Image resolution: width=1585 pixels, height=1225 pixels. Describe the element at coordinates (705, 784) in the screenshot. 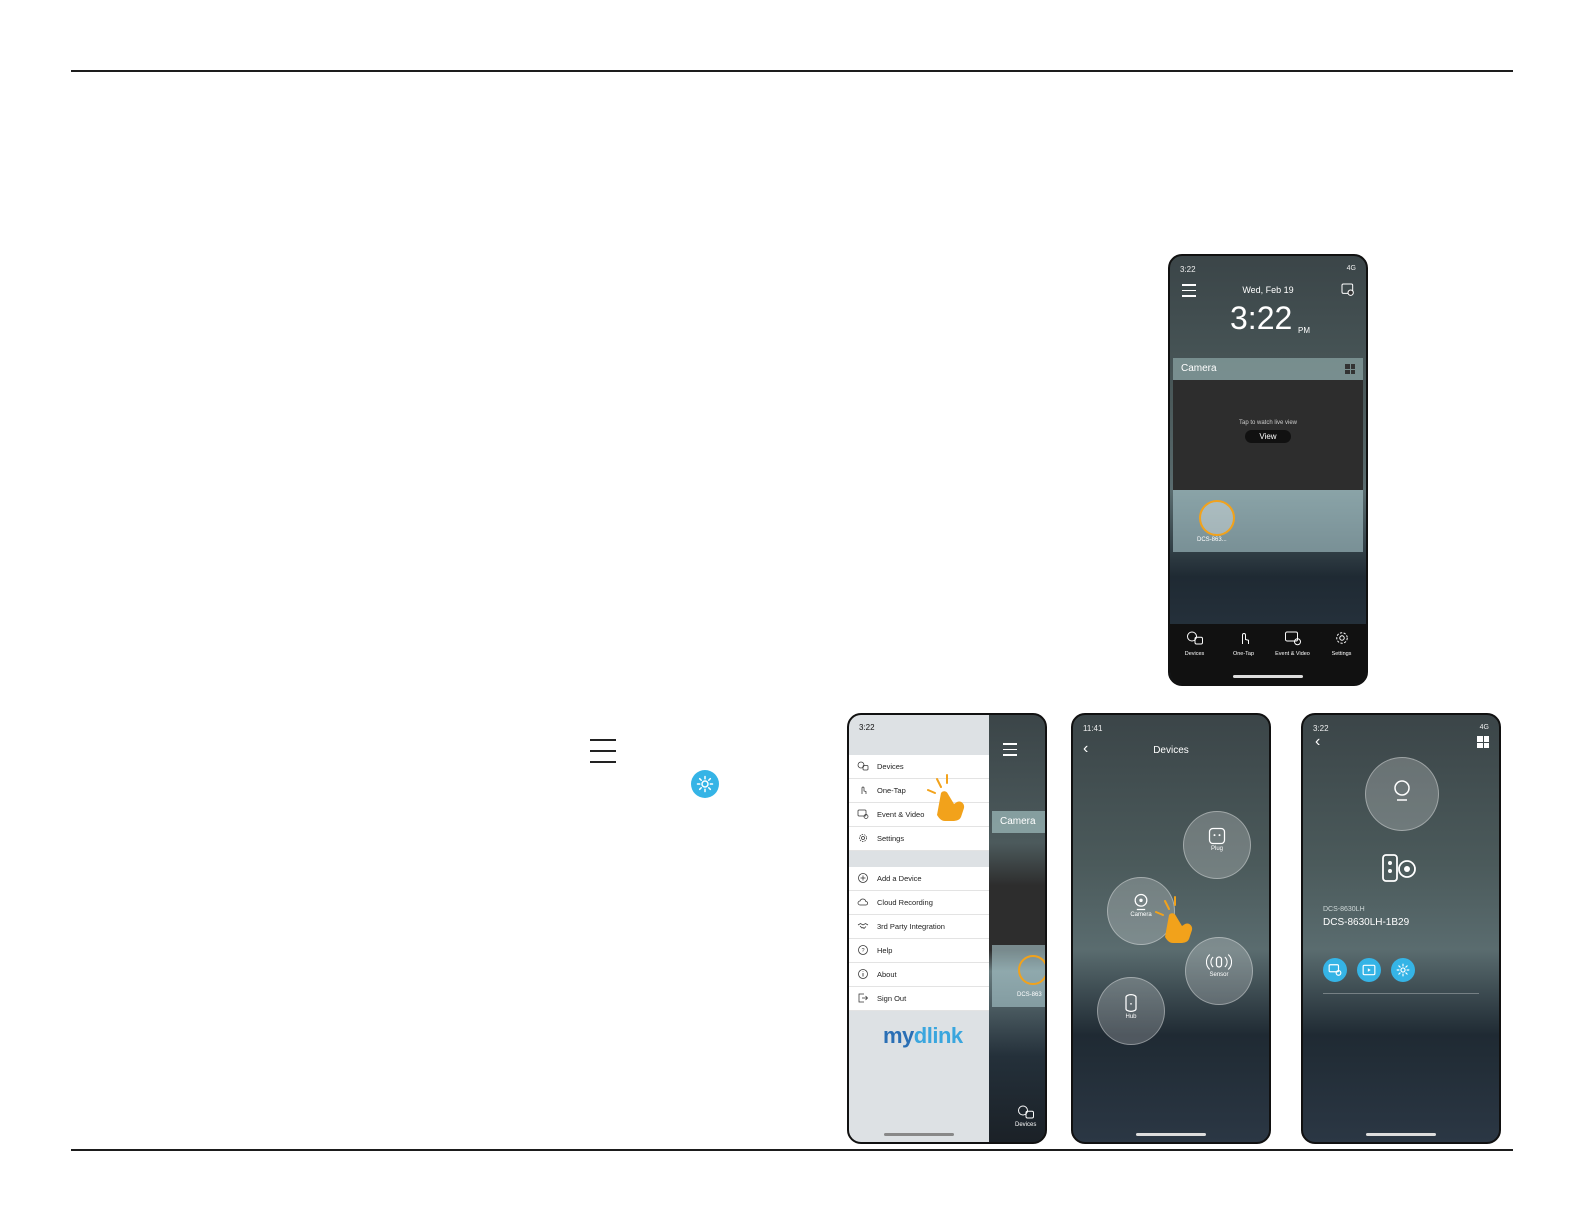

I see `settings-gear-icon` at that location.